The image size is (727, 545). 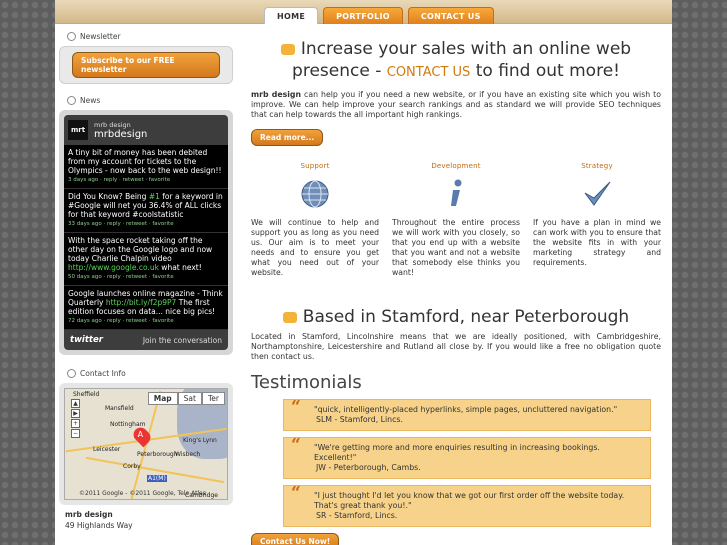 I want to click on tweet-meta: 33 days ago · reply · retweet · favorite, so click(x=146, y=224).